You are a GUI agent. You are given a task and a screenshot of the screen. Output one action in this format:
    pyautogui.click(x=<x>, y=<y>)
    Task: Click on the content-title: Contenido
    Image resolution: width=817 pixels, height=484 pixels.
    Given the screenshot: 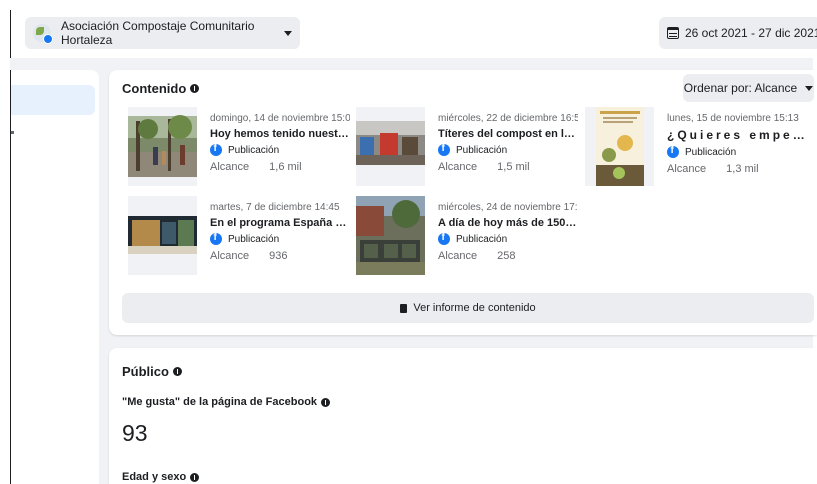 What is the action you would take?
    pyautogui.click(x=161, y=88)
    